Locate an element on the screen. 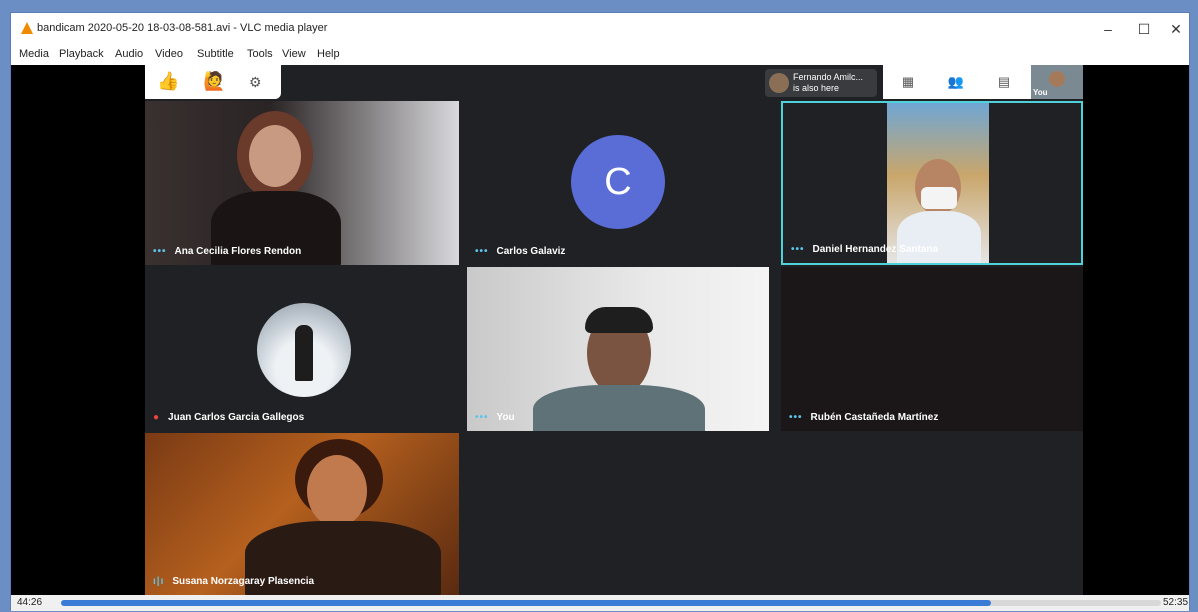 This screenshot has height=612, width=1198. self-view-thumbnail: You is located at coordinates (1057, 82).